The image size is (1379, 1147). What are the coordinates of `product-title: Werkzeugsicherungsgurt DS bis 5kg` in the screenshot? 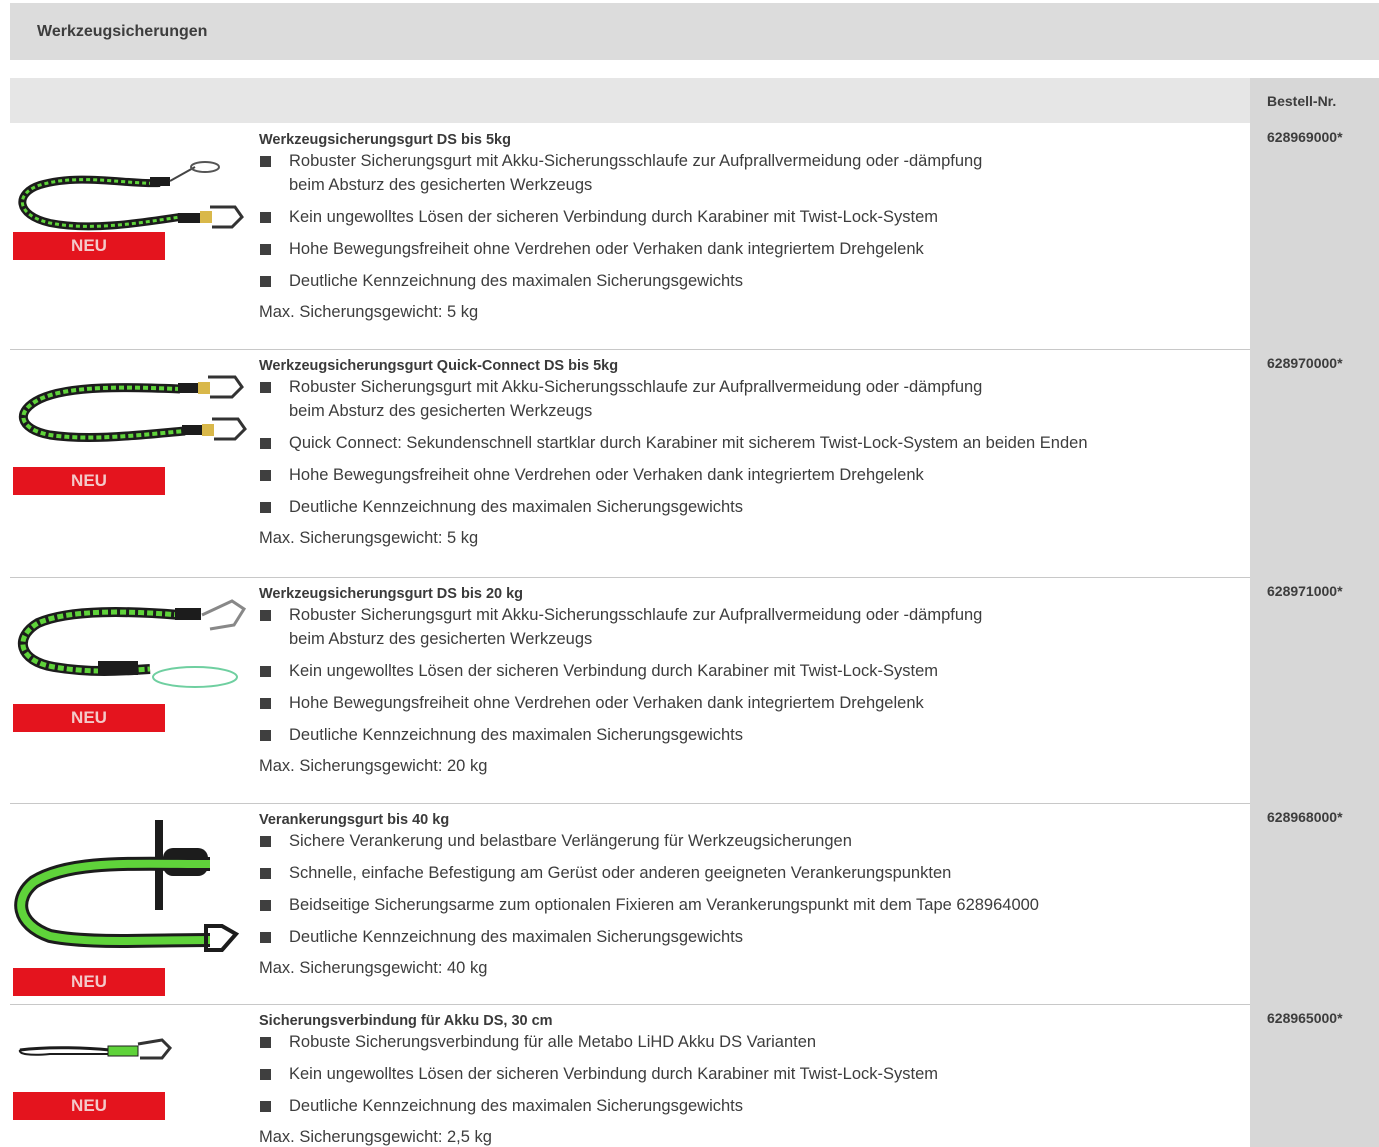 It's located at (385, 140).